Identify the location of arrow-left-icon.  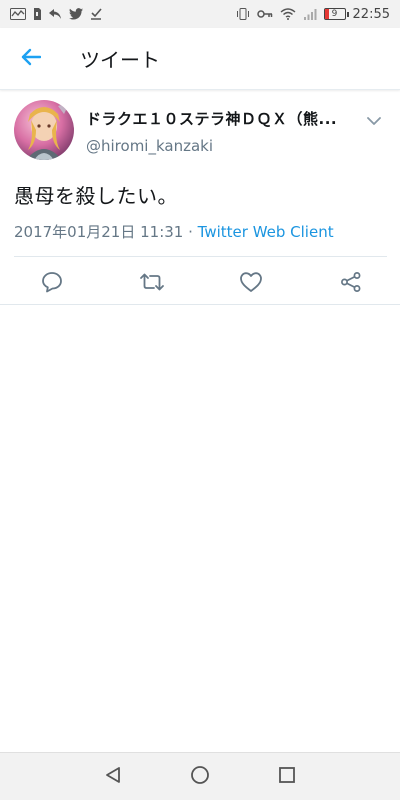
(31, 59).